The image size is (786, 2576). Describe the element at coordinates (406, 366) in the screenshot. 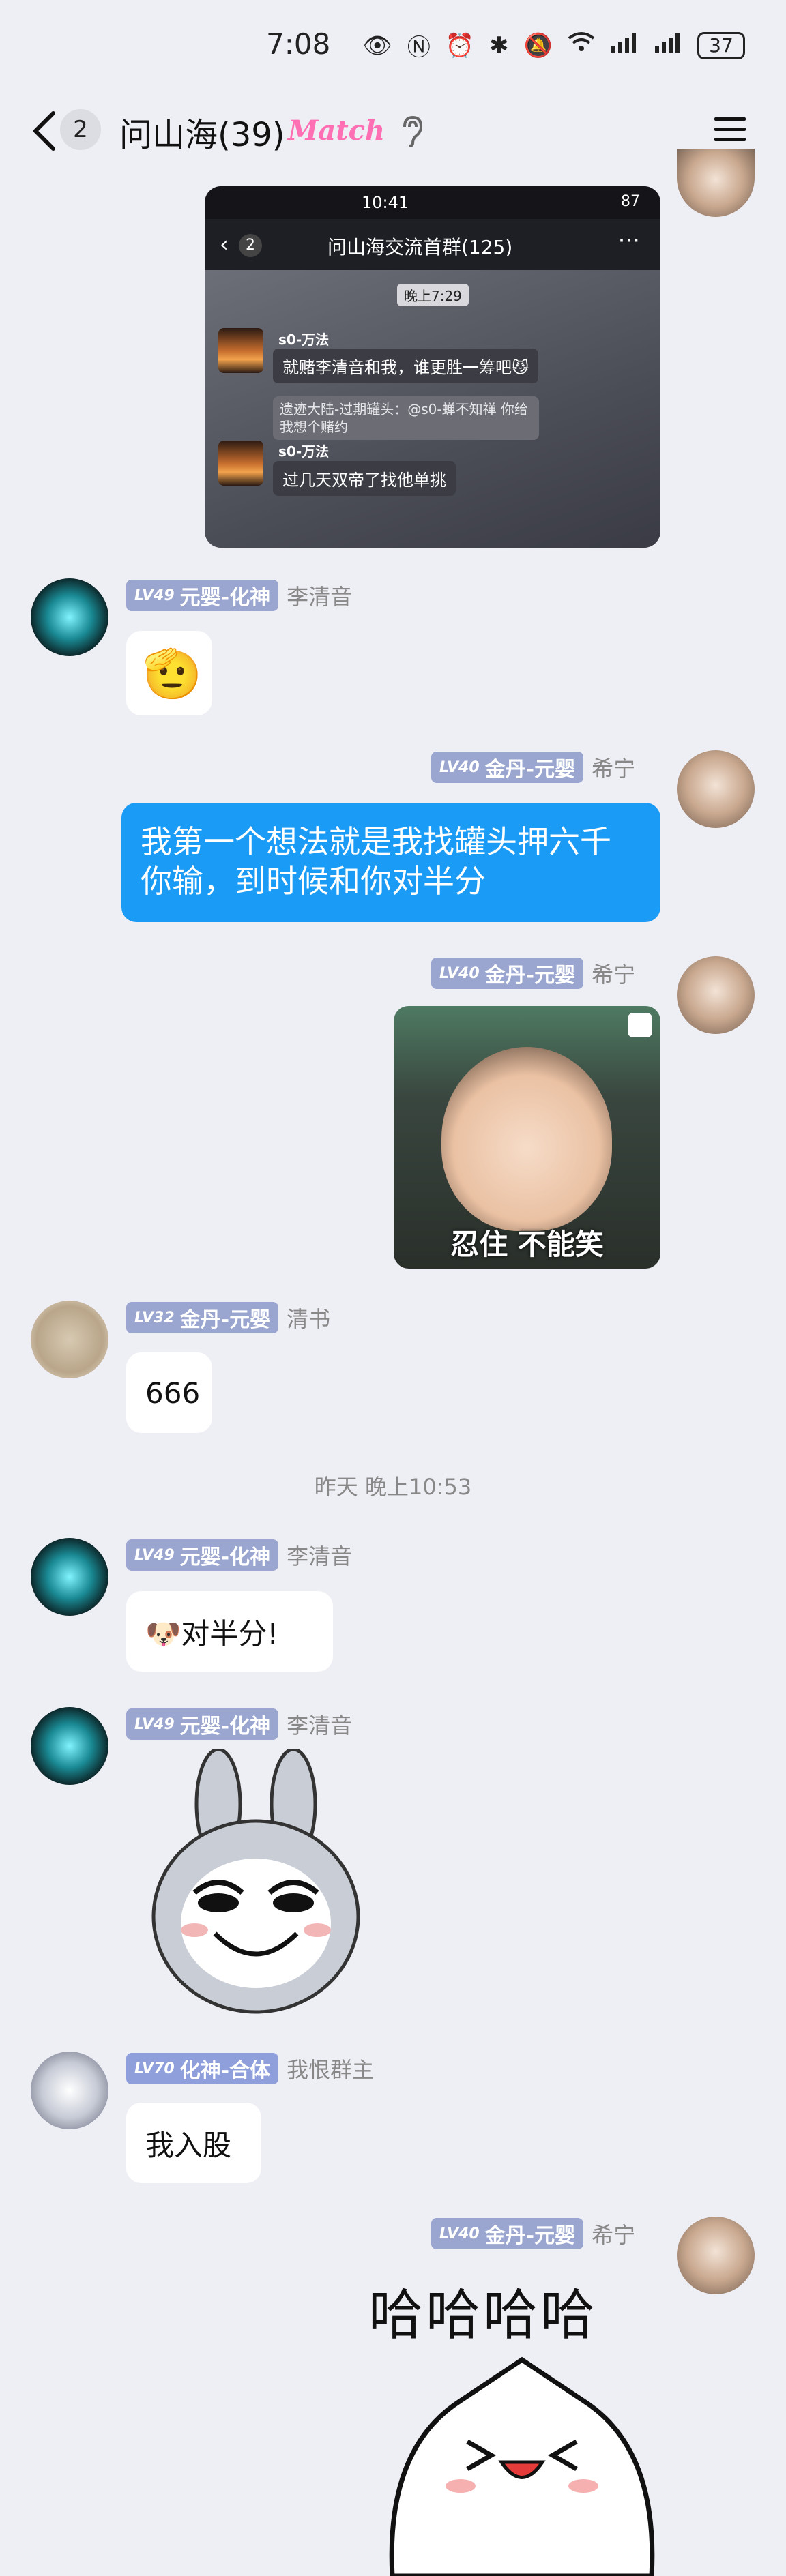

I see `screenshot-message: 就赌李清音和我，谁更胜一筹吧😼` at that location.